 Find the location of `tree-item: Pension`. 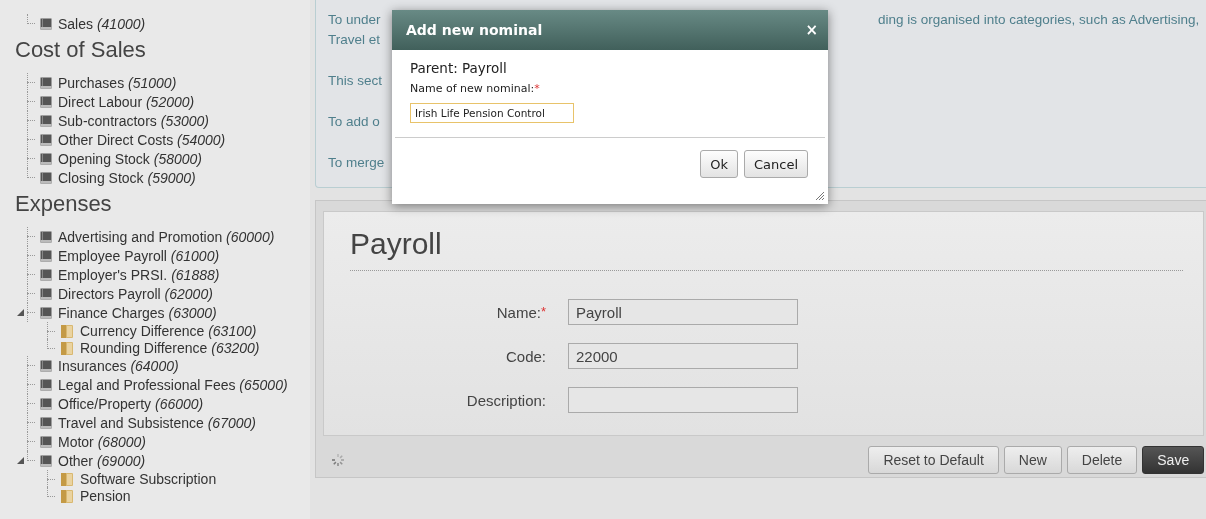

tree-item: Pension is located at coordinates (155, 495).